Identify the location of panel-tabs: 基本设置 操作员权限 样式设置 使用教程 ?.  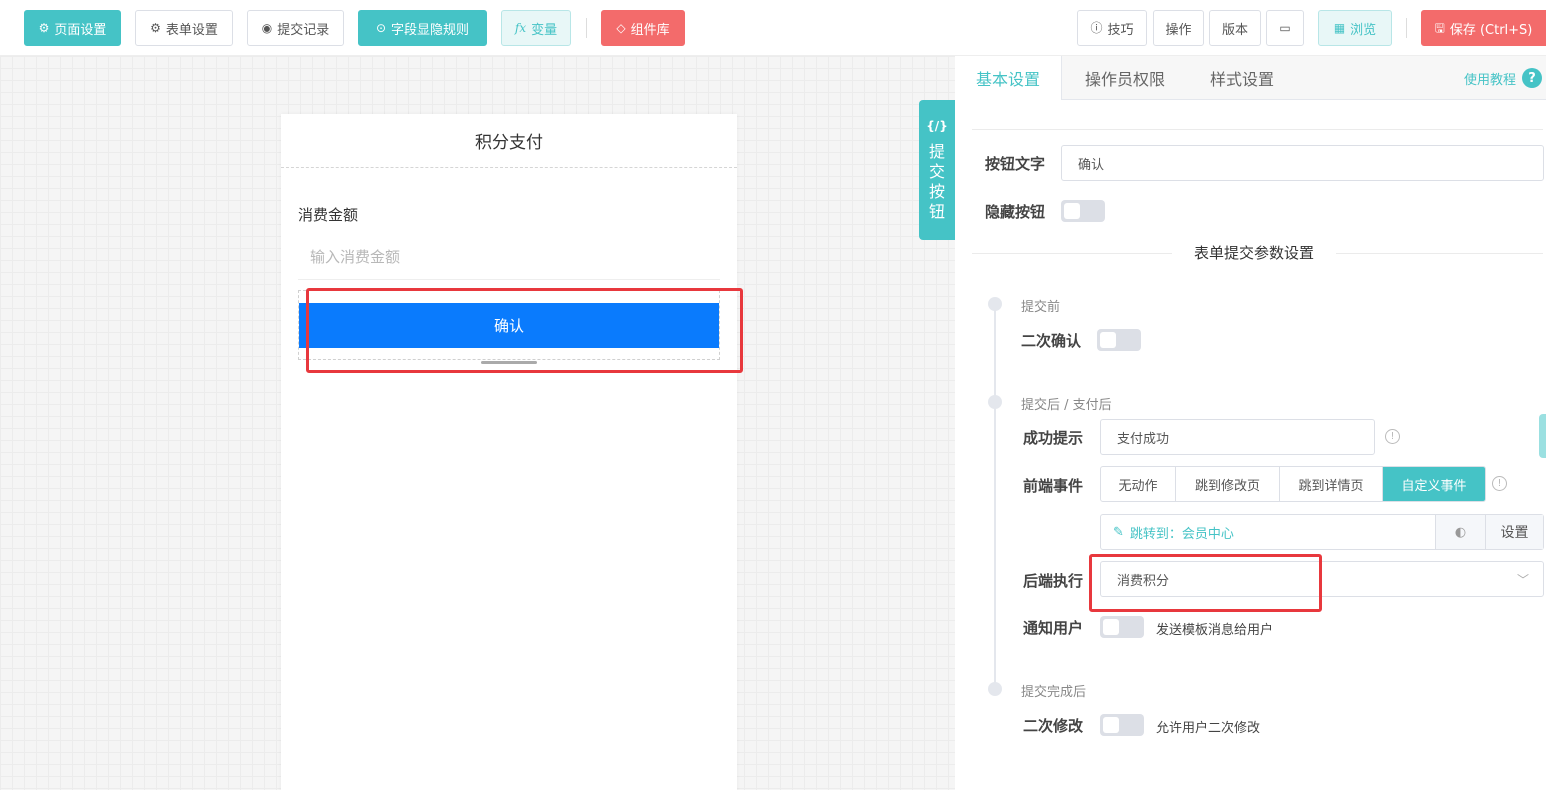
(1250, 78).